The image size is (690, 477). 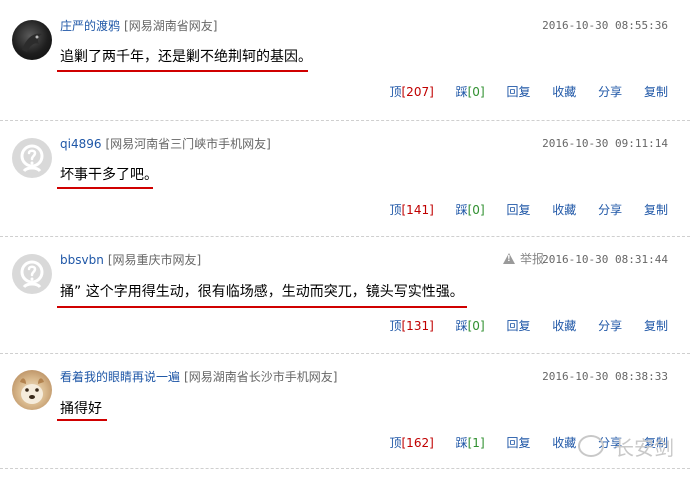 I want to click on upvote-count: [131], so click(x=417, y=326).